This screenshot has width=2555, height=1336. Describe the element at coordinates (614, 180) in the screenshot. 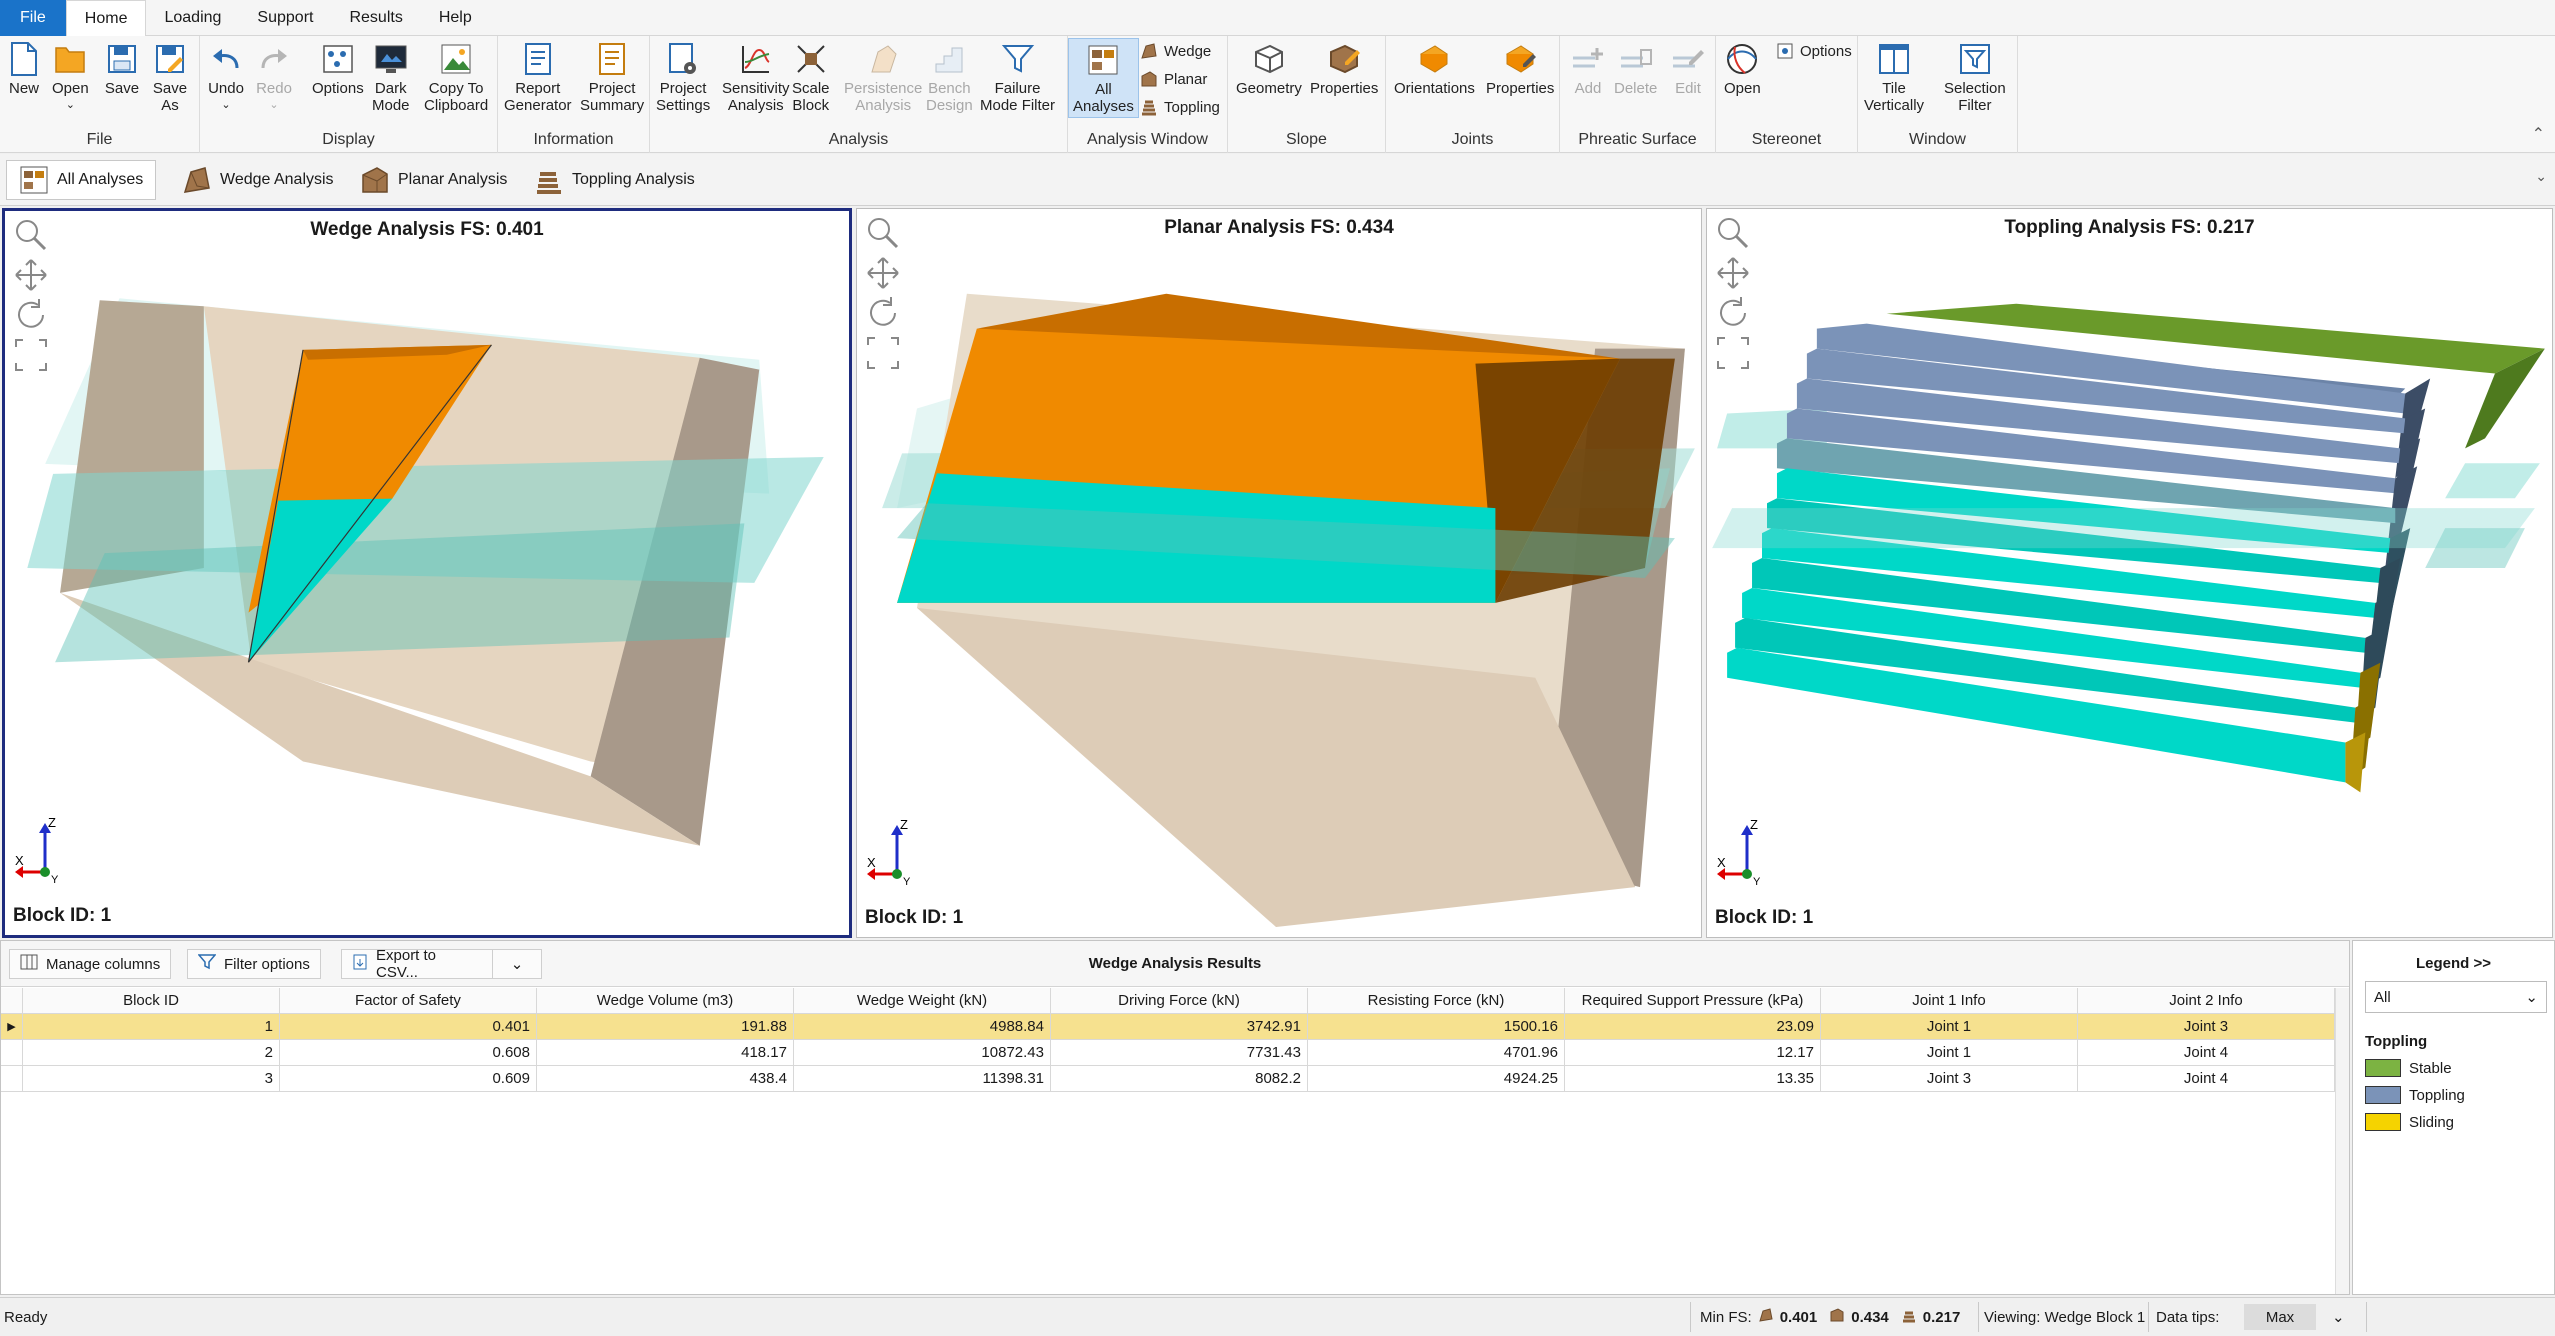

I see `tab-toppling-analysis: Toppling Analysis` at that location.